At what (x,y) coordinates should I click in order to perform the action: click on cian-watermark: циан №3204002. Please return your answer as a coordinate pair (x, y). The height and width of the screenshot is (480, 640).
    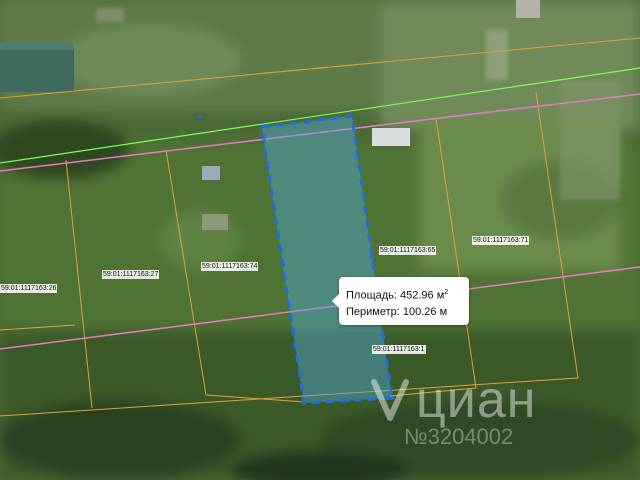
    Looking at the image, I should click on (488, 415).